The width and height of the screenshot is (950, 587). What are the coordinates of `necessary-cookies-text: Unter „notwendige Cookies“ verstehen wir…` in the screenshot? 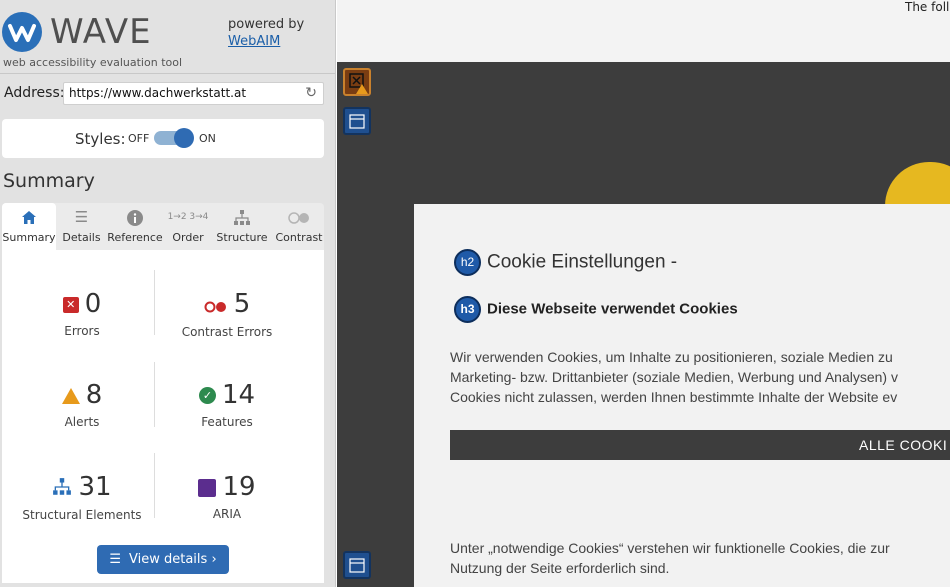 It's located at (670, 558).